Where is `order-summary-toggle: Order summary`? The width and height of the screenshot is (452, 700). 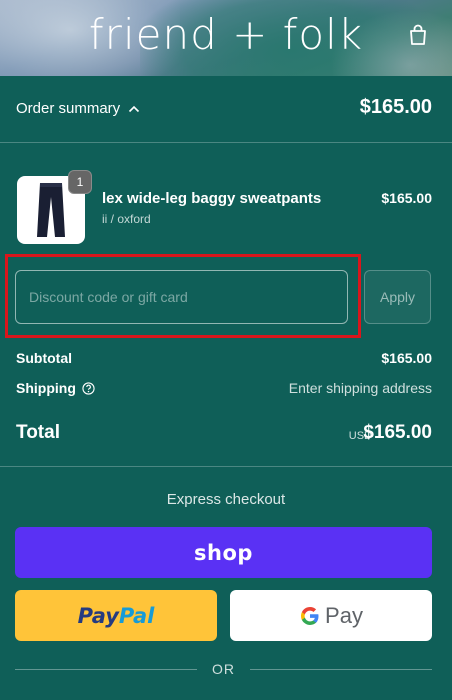
order-summary-toggle: Order summary is located at coordinates (78, 108).